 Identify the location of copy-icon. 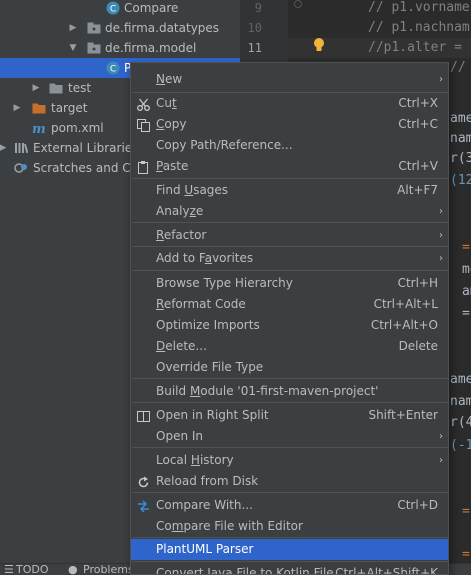
(143, 125).